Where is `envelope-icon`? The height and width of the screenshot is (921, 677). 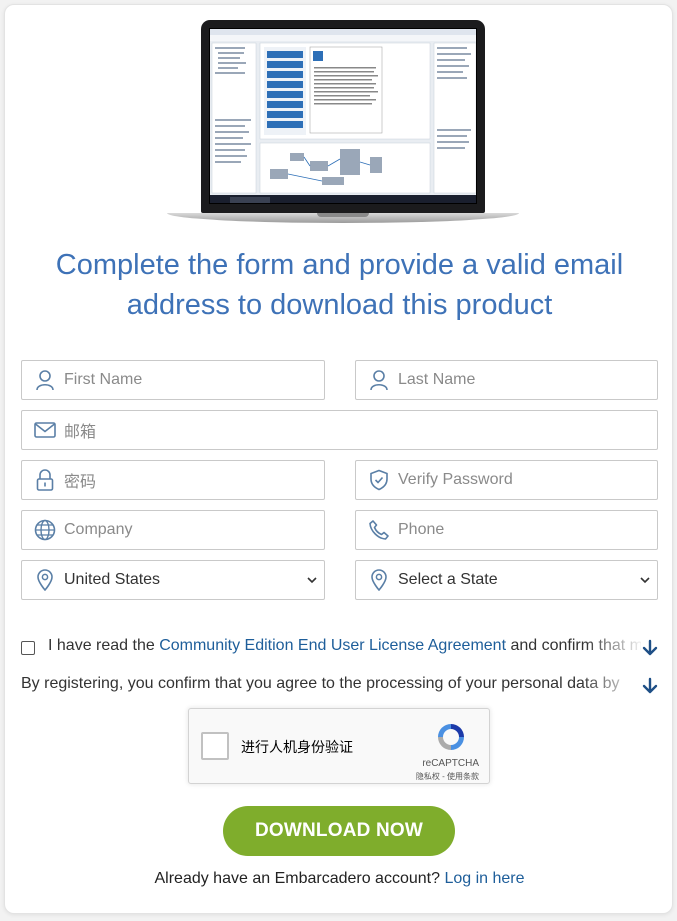 envelope-icon is located at coordinates (43, 430).